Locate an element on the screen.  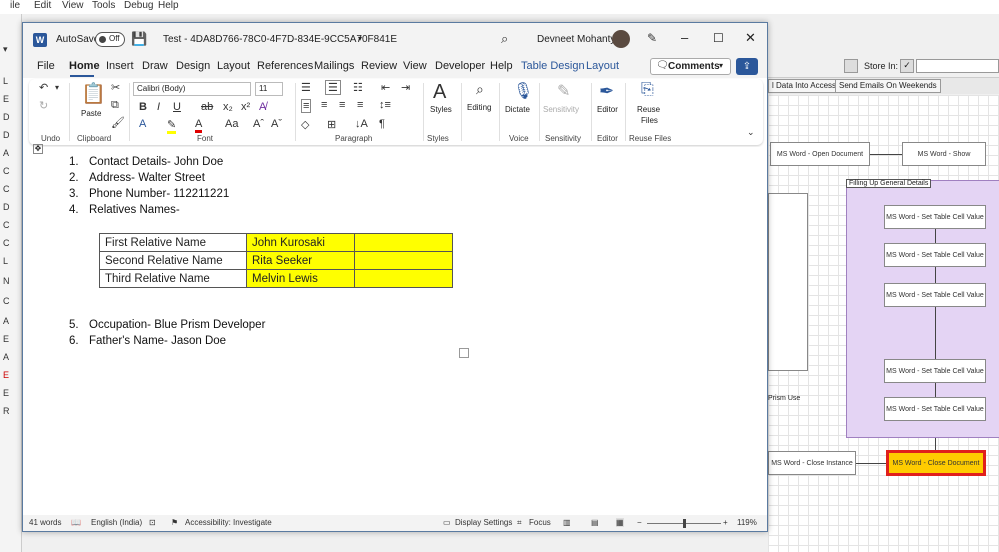
sensitivity-label: Sensitivity is located at coordinates (561, 109).